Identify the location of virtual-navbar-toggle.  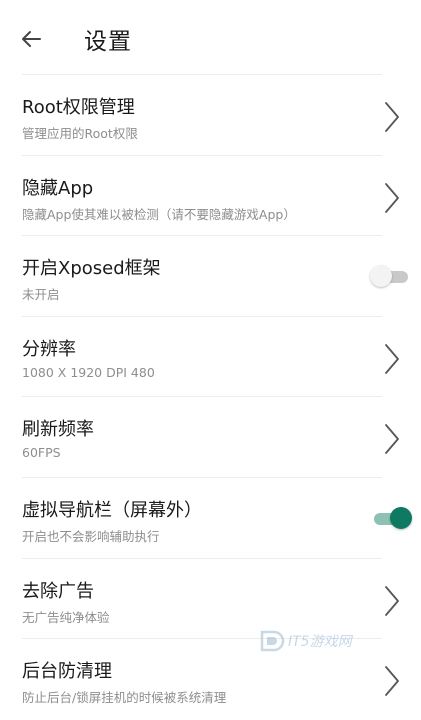
(391, 517).